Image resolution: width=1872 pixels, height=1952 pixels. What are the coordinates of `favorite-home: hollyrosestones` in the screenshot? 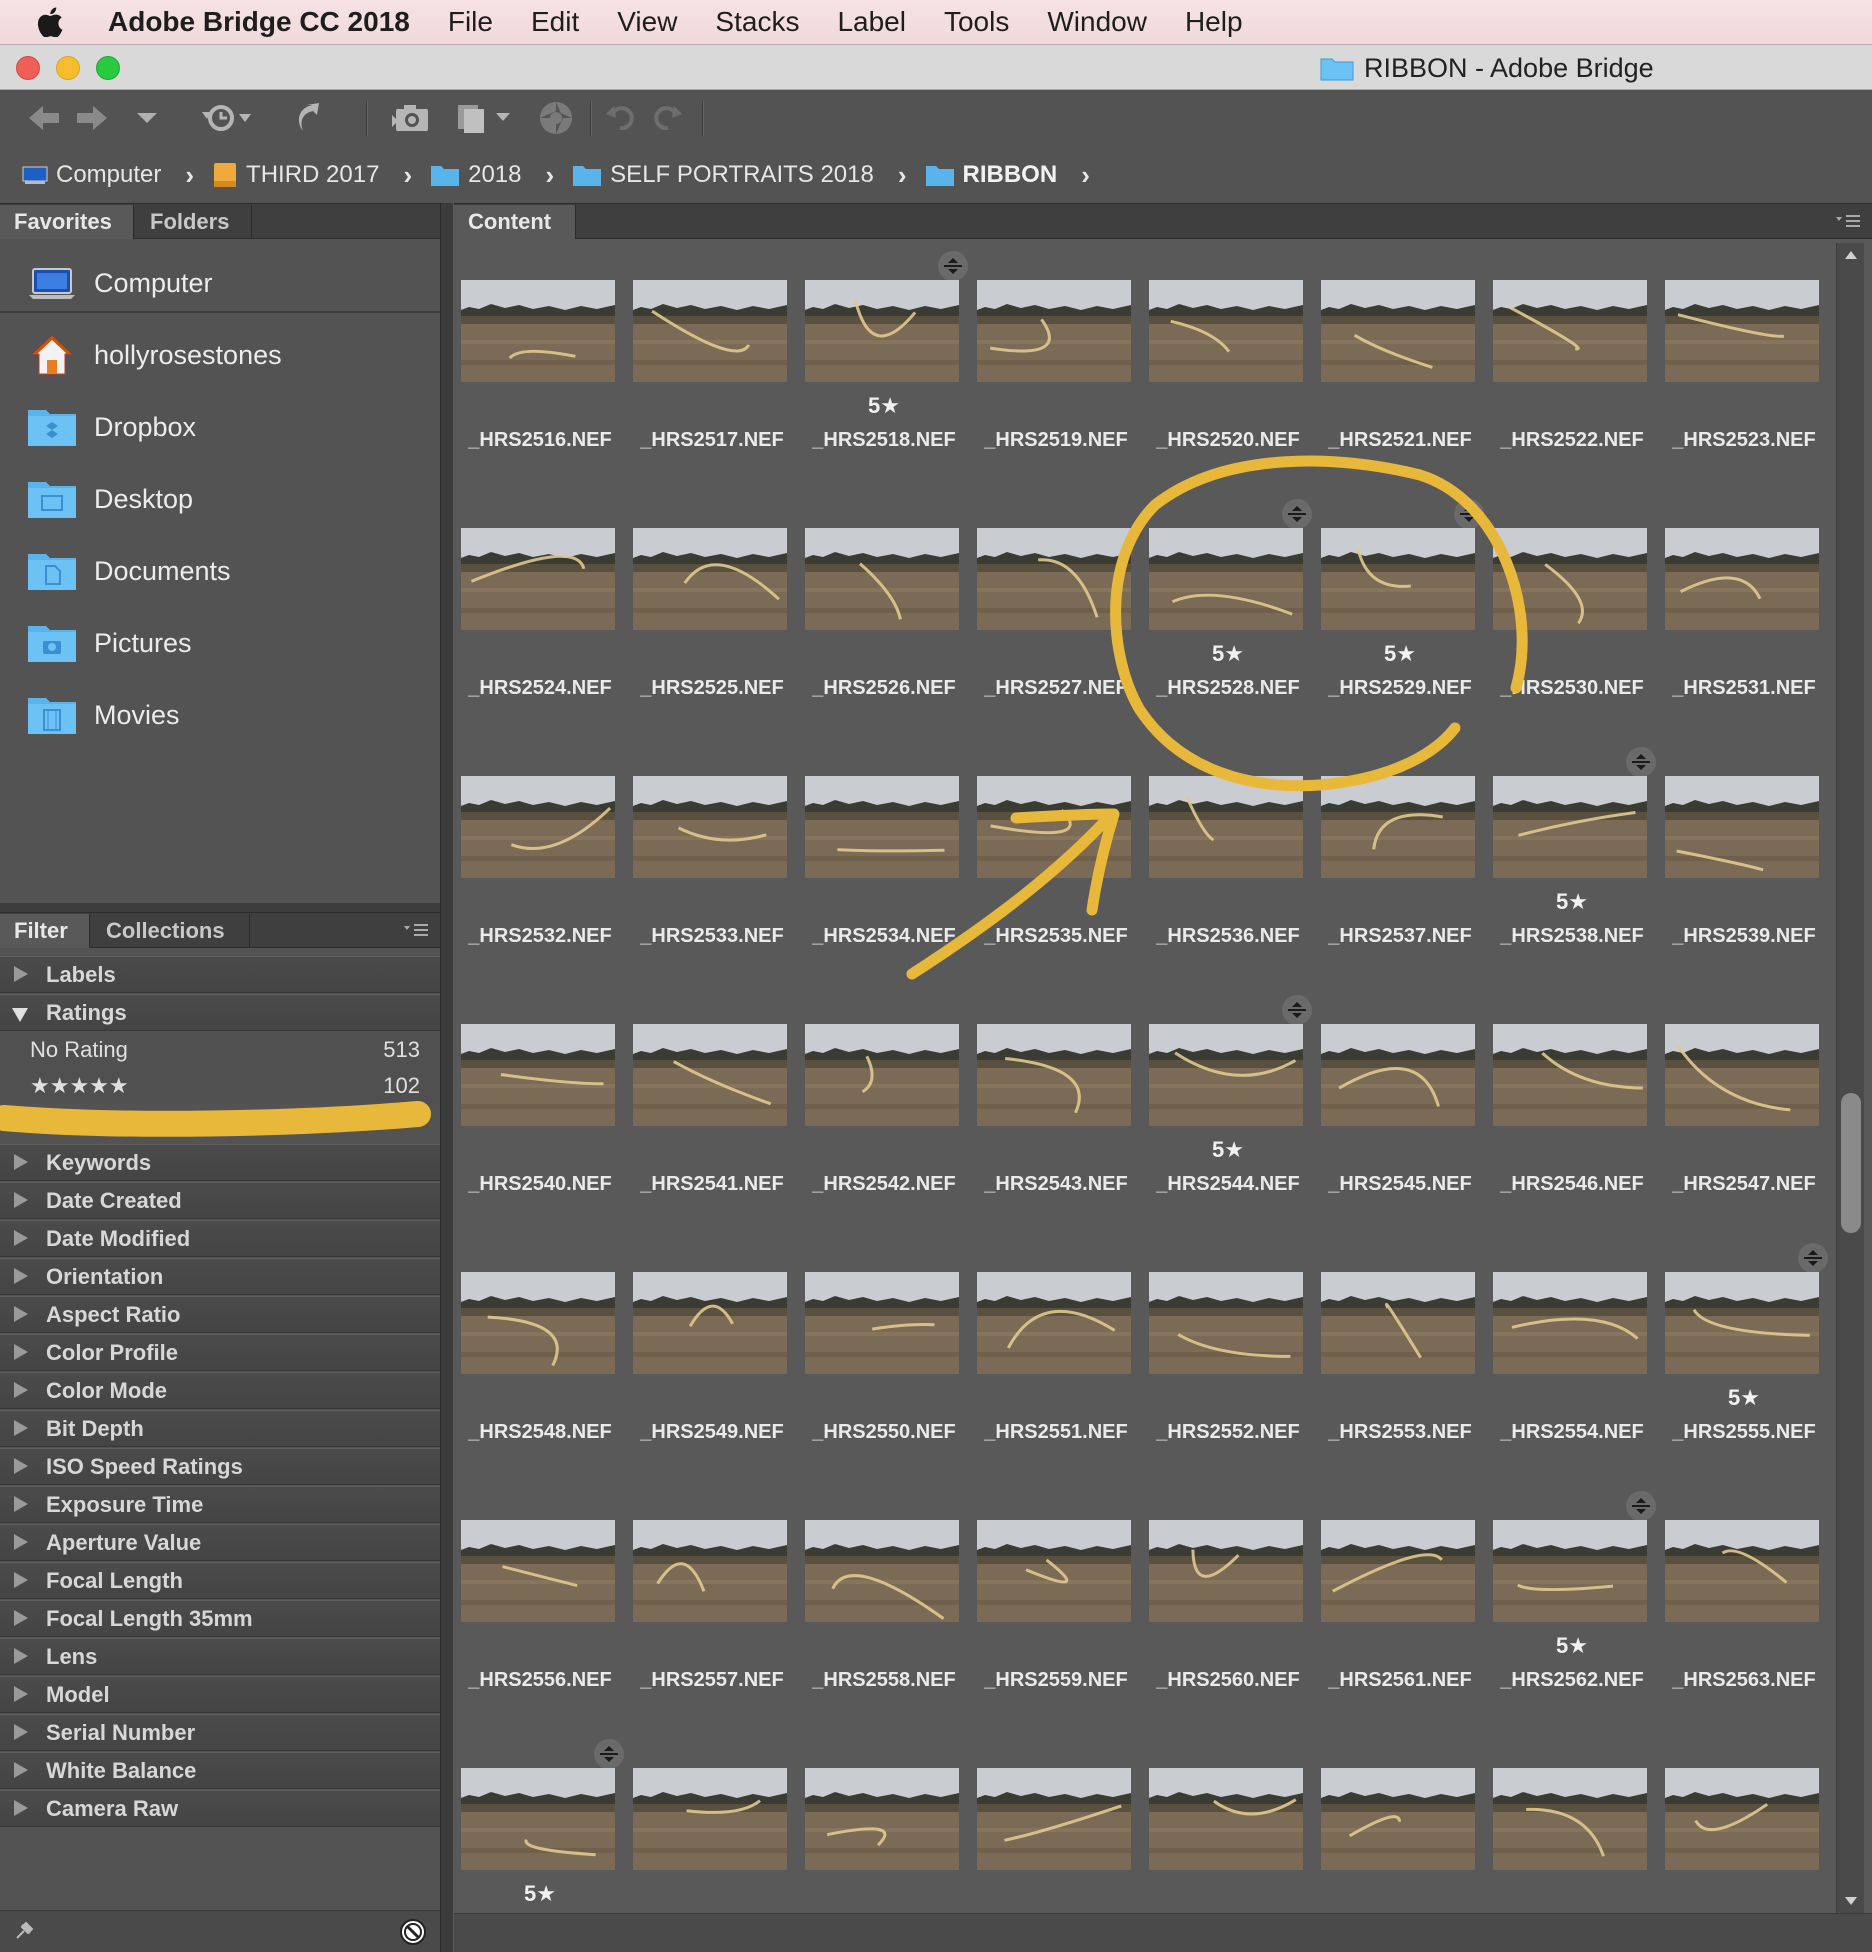 It's located at (220, 355).